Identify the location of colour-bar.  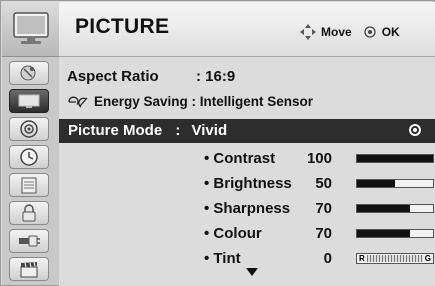
(395, 233).